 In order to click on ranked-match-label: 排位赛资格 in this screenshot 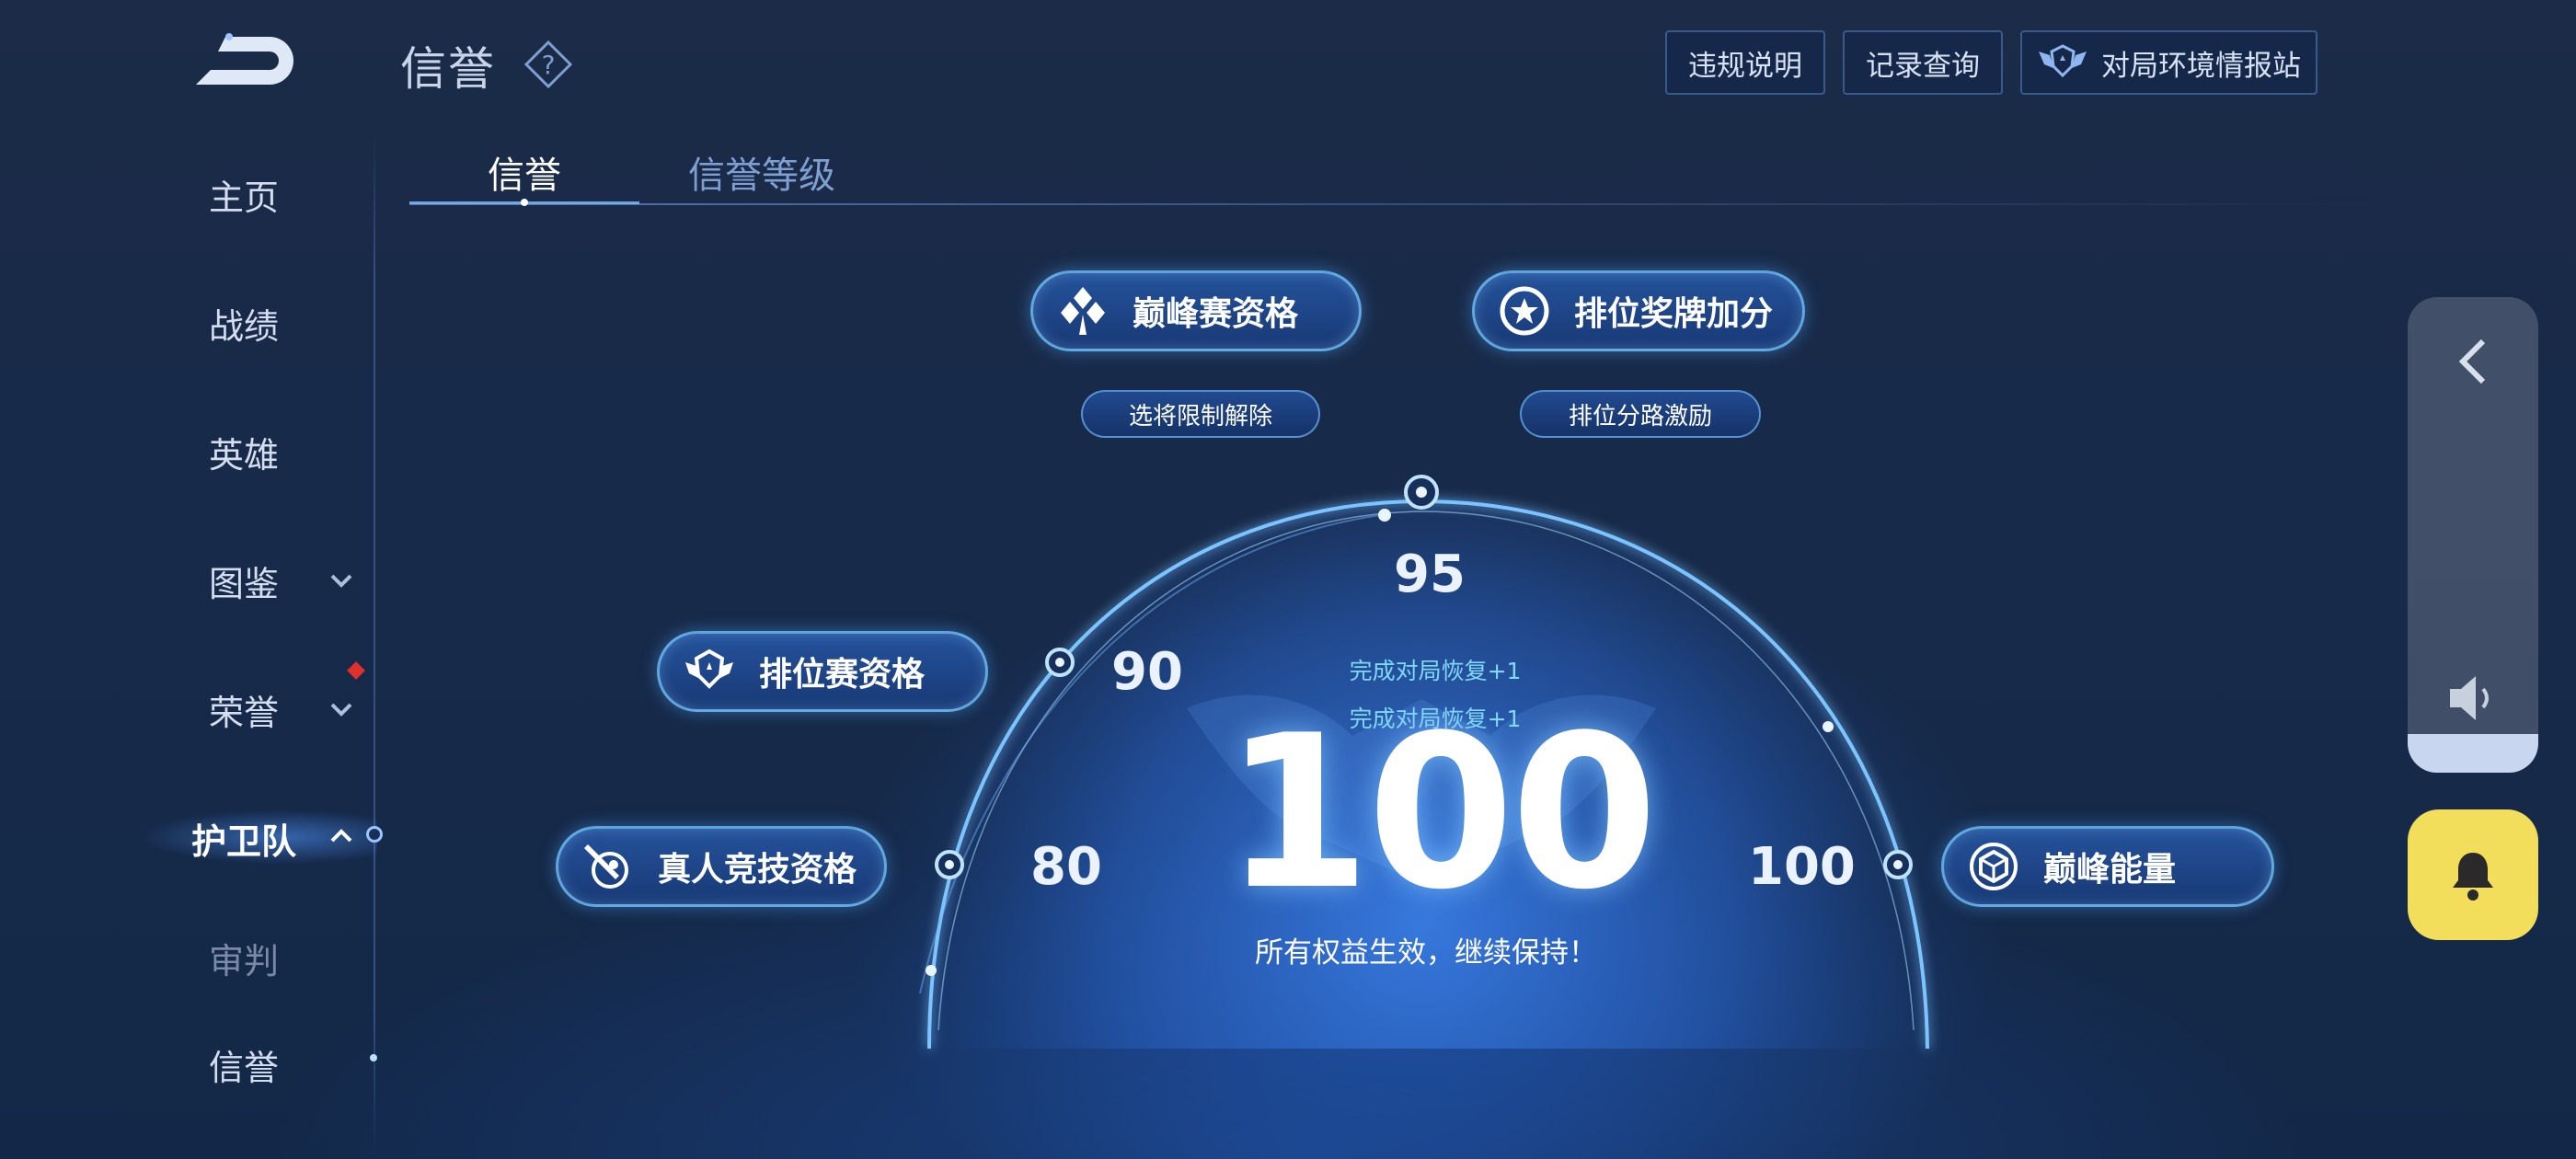, I will do `click(842, 675)`.